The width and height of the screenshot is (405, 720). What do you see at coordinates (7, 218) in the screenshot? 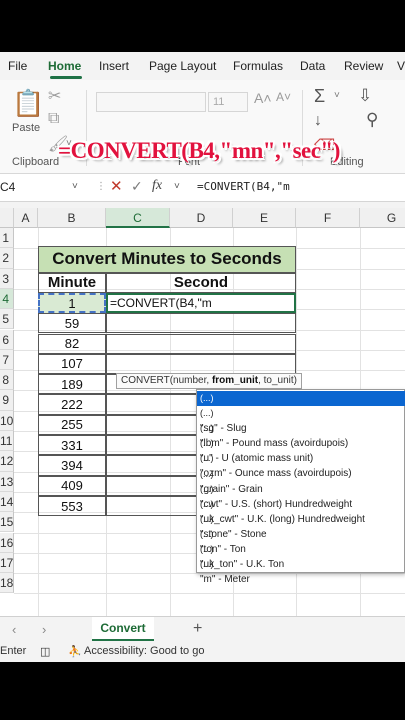
I see `select-all-corner` at bounding box center [7, 218].